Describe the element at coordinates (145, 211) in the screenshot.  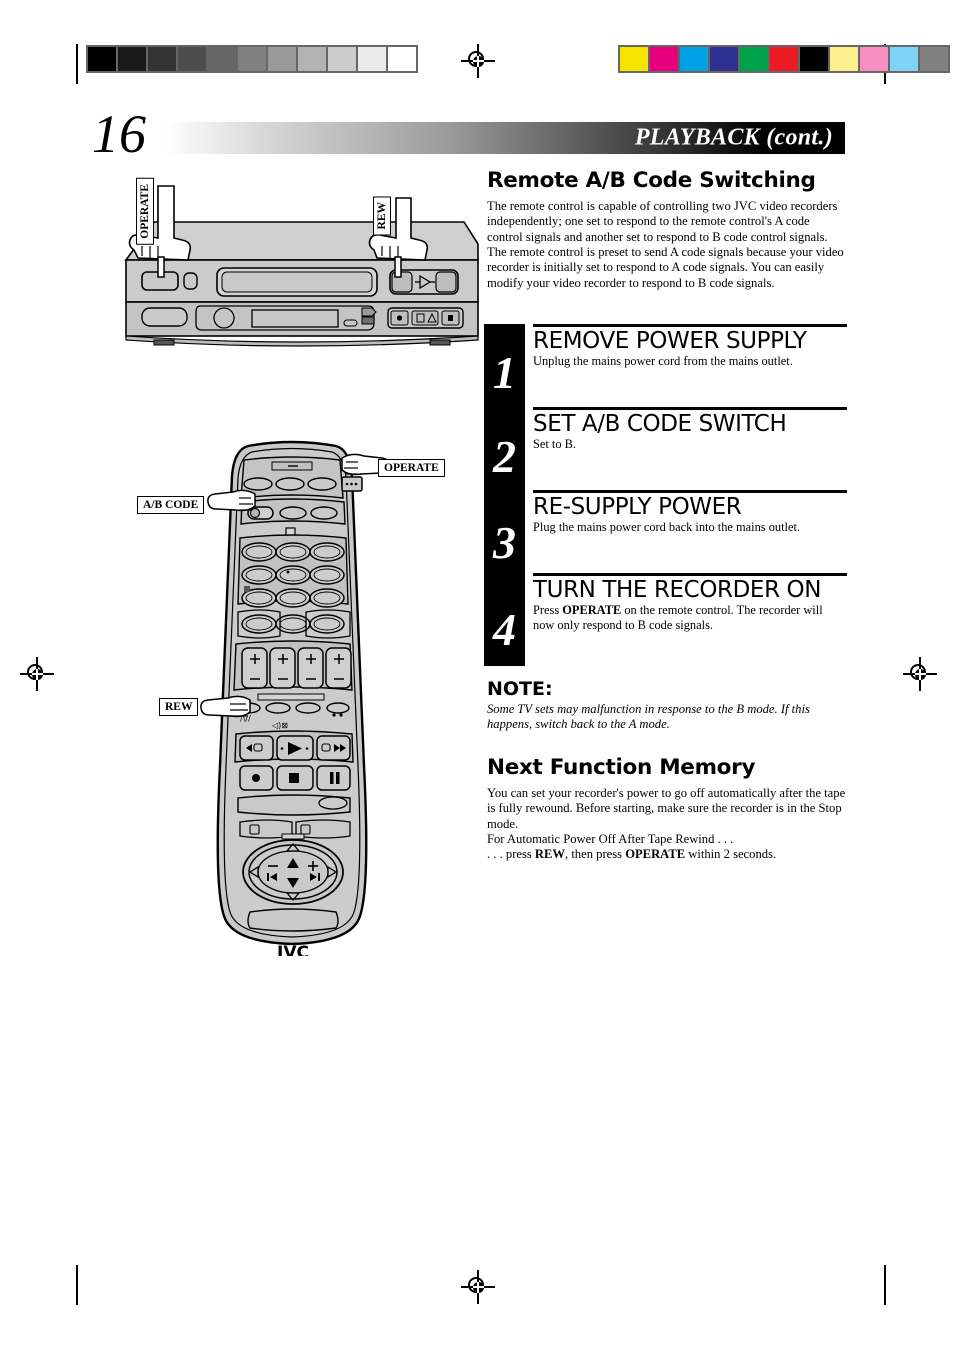
I see `vcr-callout-operate: OPERATE` at that location.